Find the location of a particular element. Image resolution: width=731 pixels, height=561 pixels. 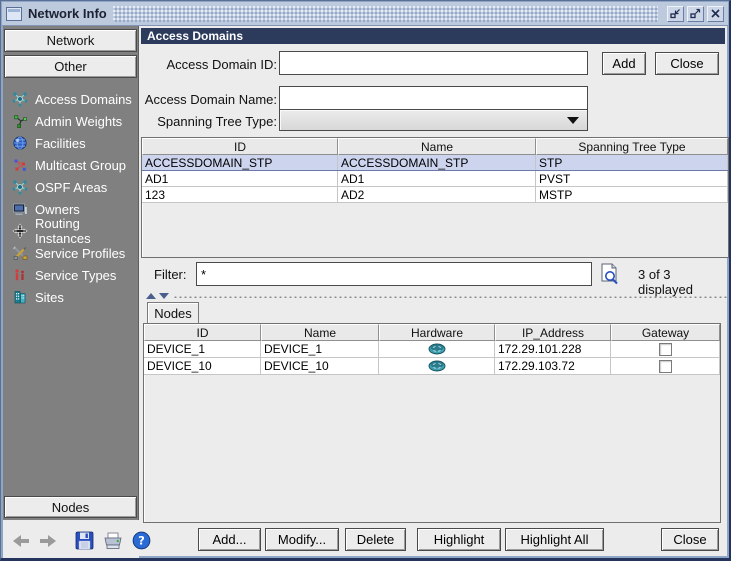

split-pane-divider is located at coordinates (433, 296).